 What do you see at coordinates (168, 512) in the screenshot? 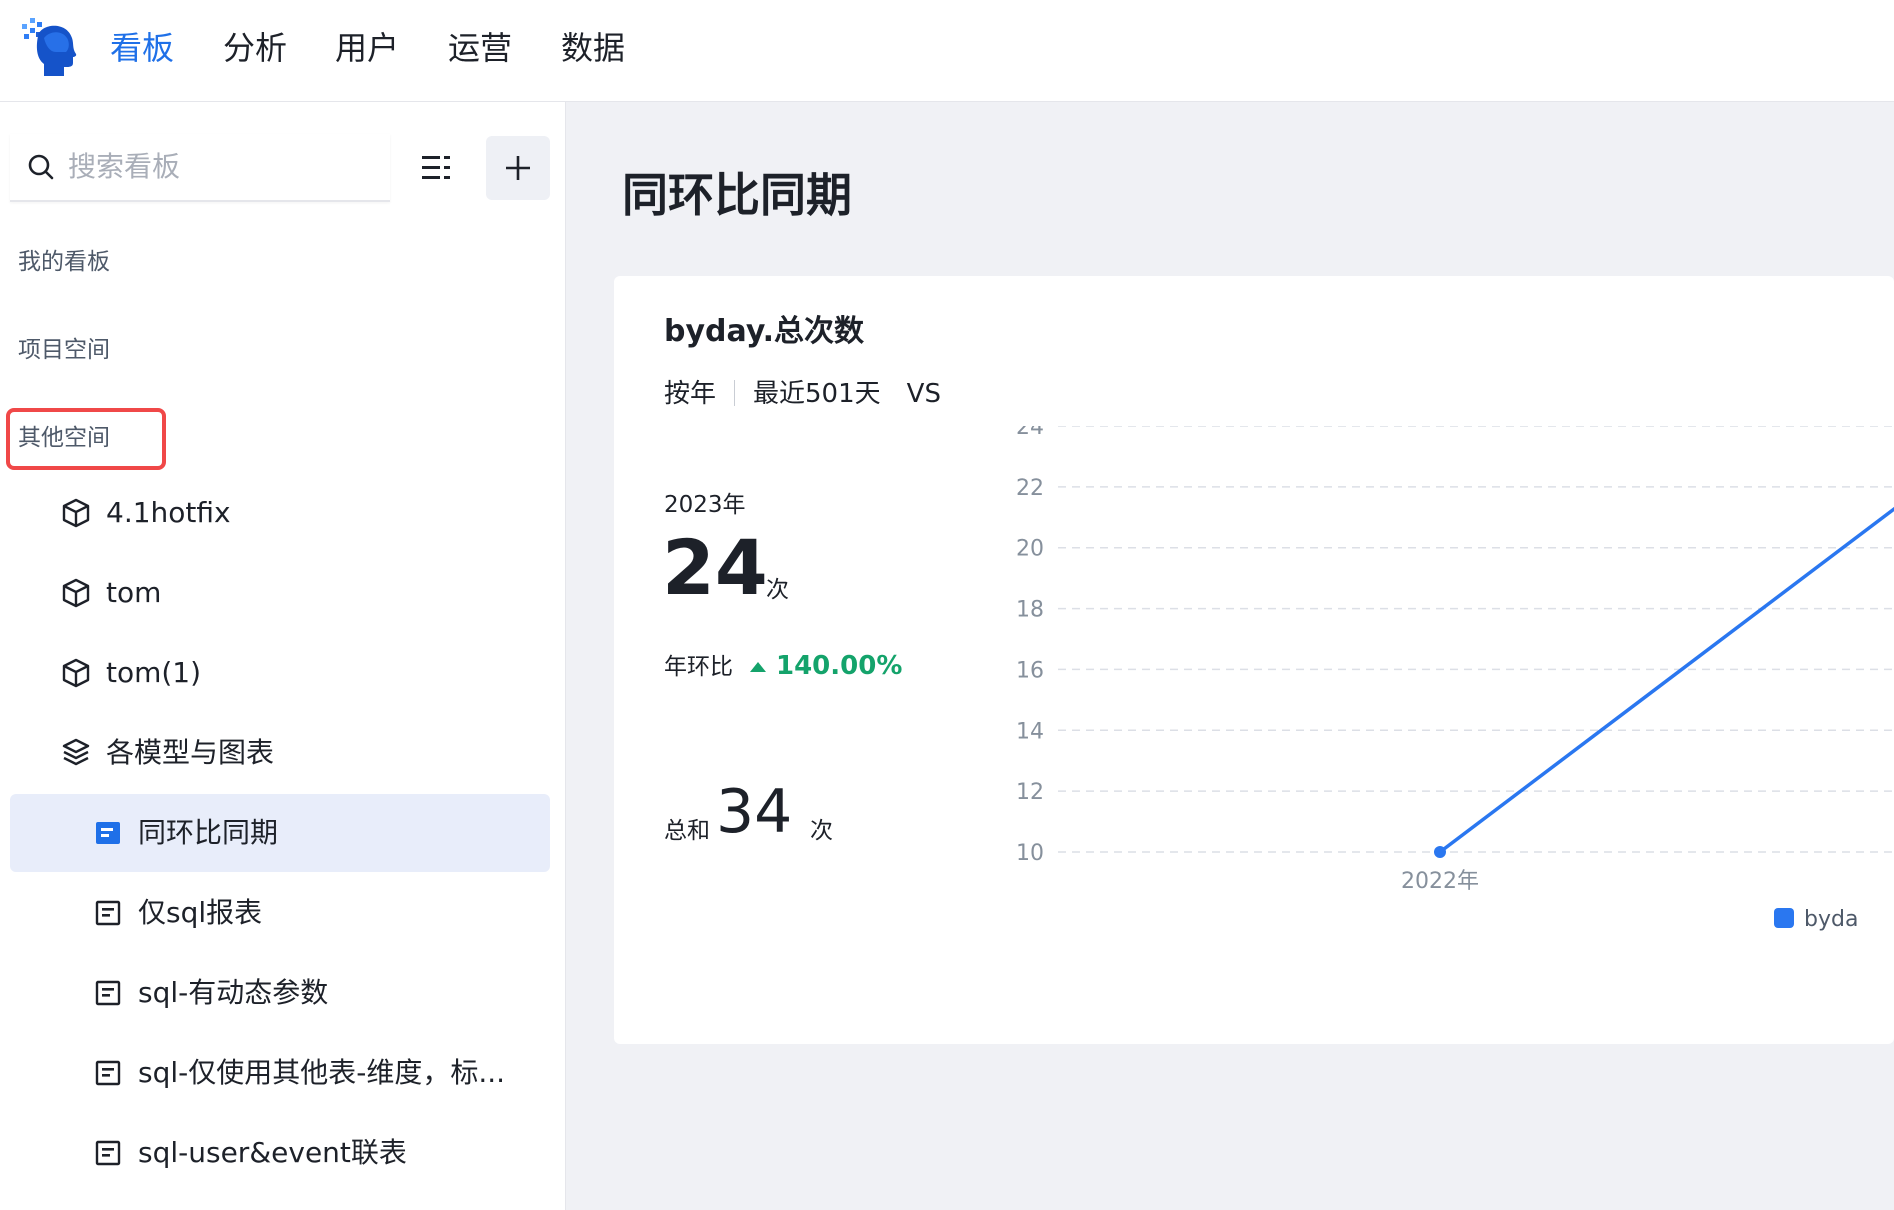
I see `tree-item-label: 4.1hotfix` at bounding box center [168, 512].